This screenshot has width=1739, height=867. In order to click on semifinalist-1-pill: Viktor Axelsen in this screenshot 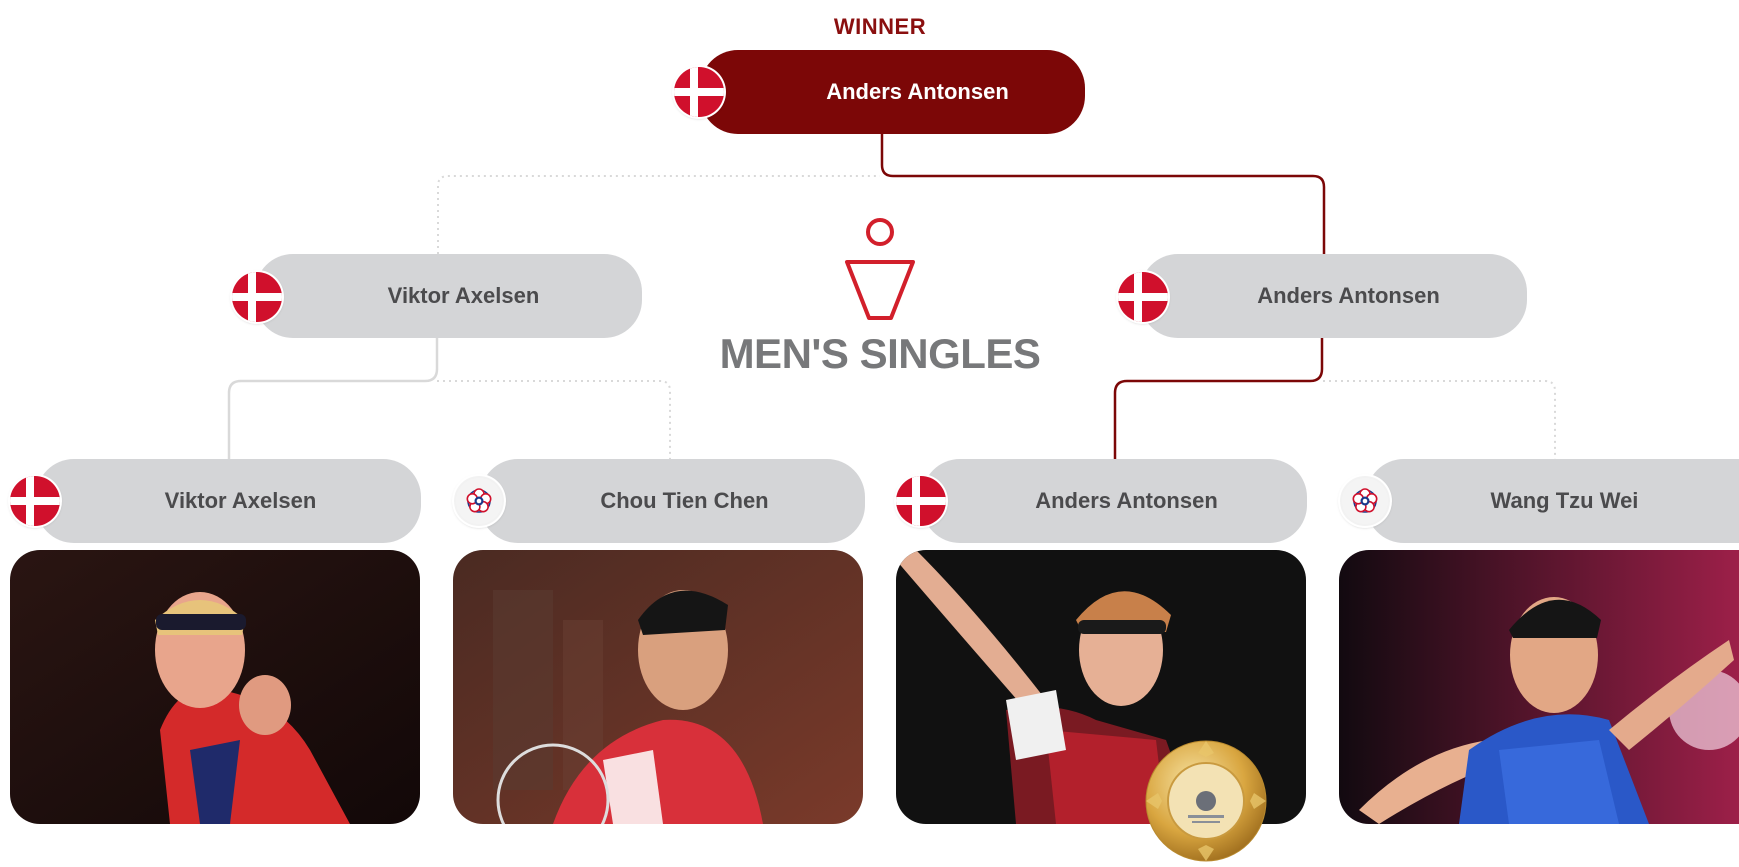, I will do `click(228, 501)`.